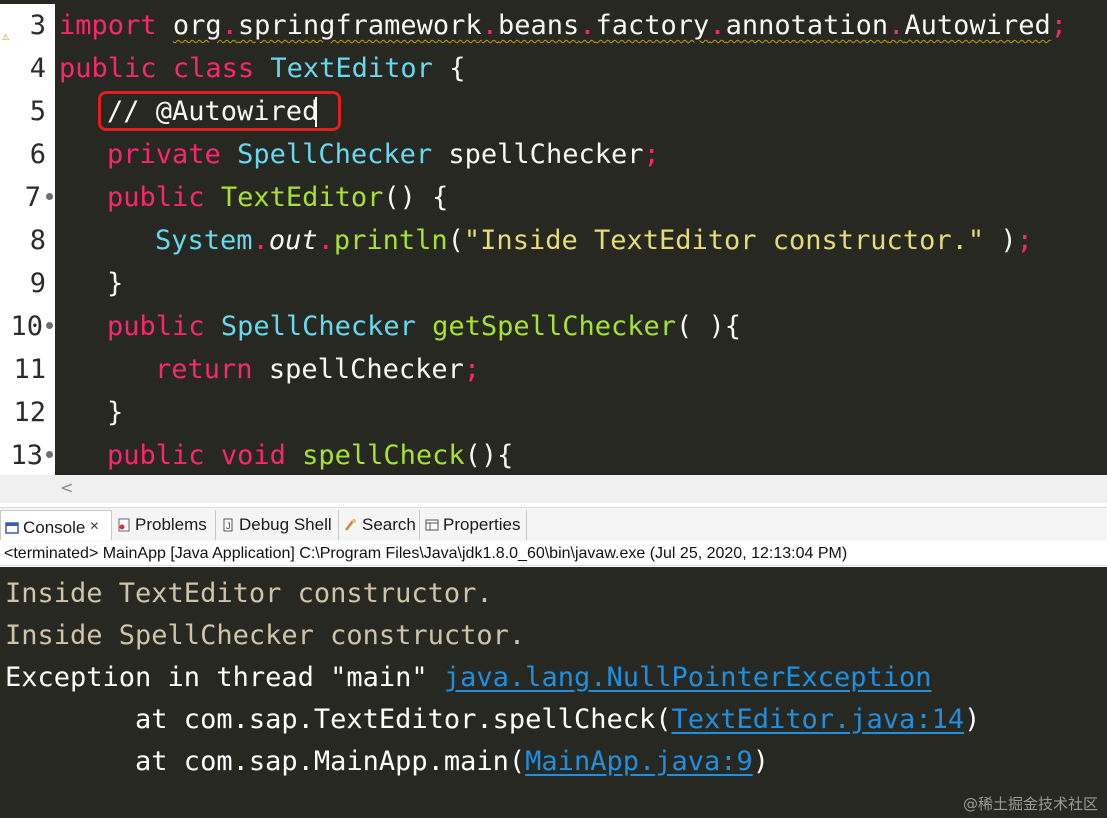 The height and width of the screenshot is (818, 1107). I want to click on line-number: 12, so click(27, 412).